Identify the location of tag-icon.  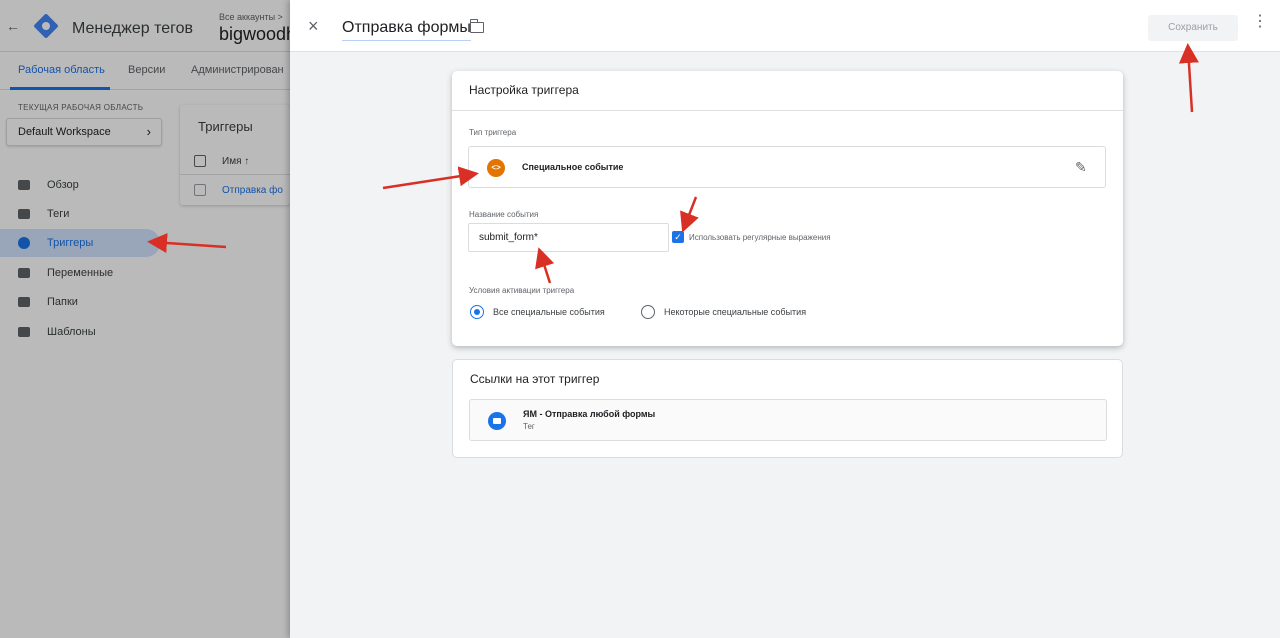
(497, 421).